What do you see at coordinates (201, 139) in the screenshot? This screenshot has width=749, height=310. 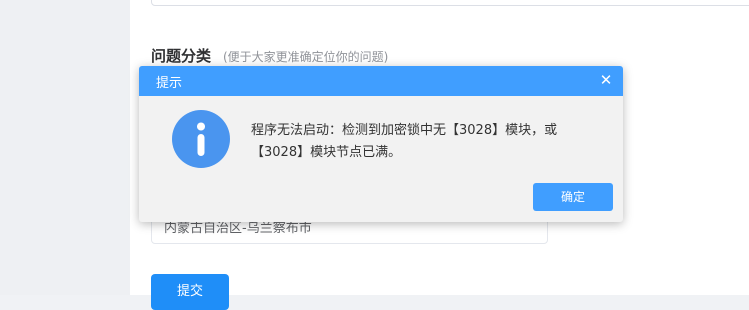 I see `info-icon` at bounding box center [201, 139].